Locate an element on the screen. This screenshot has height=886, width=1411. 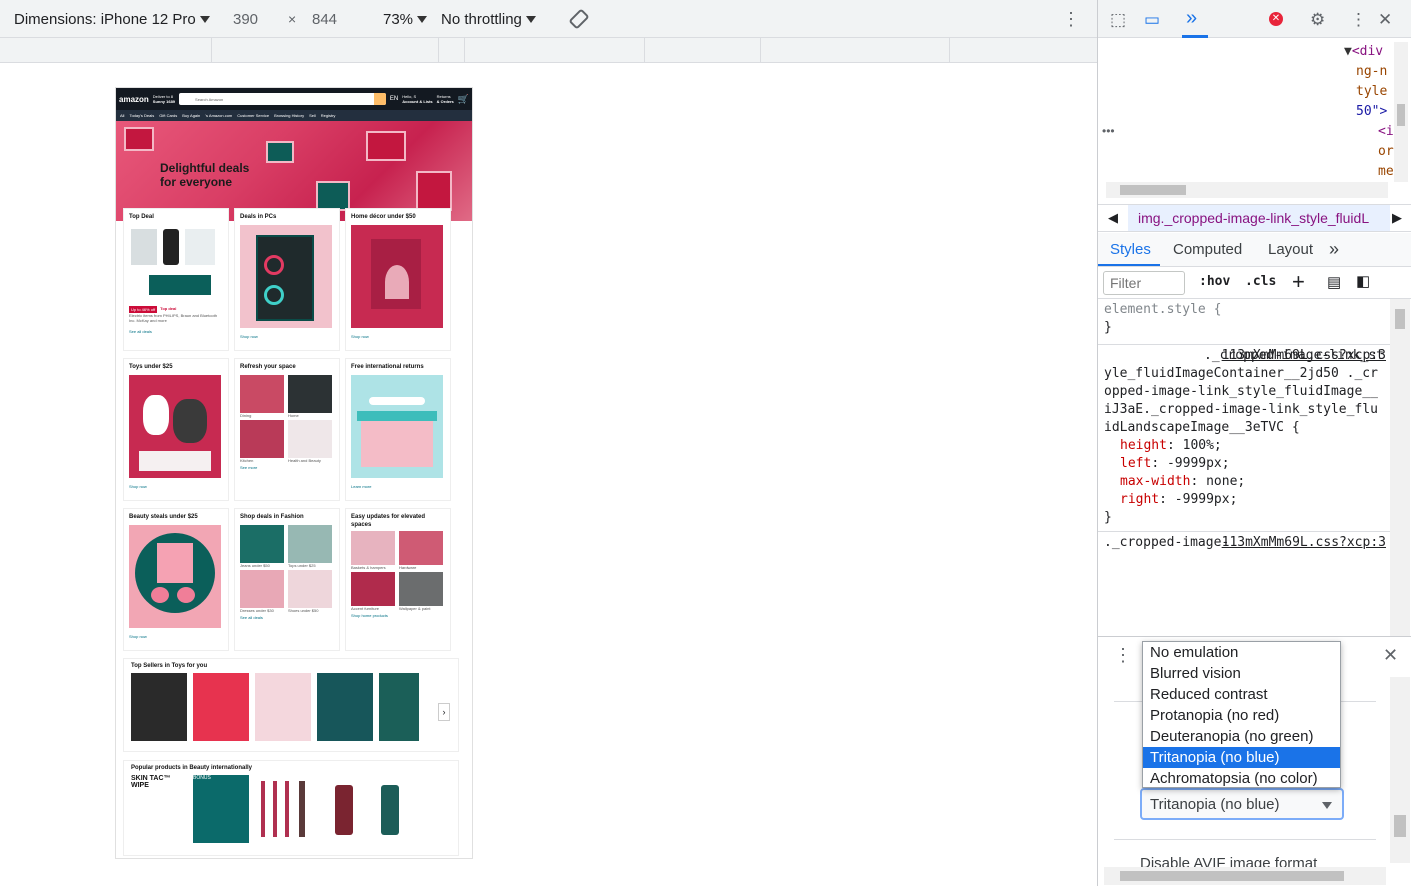
gear-icon: ⚙ is located at coordinates (1317, 20).